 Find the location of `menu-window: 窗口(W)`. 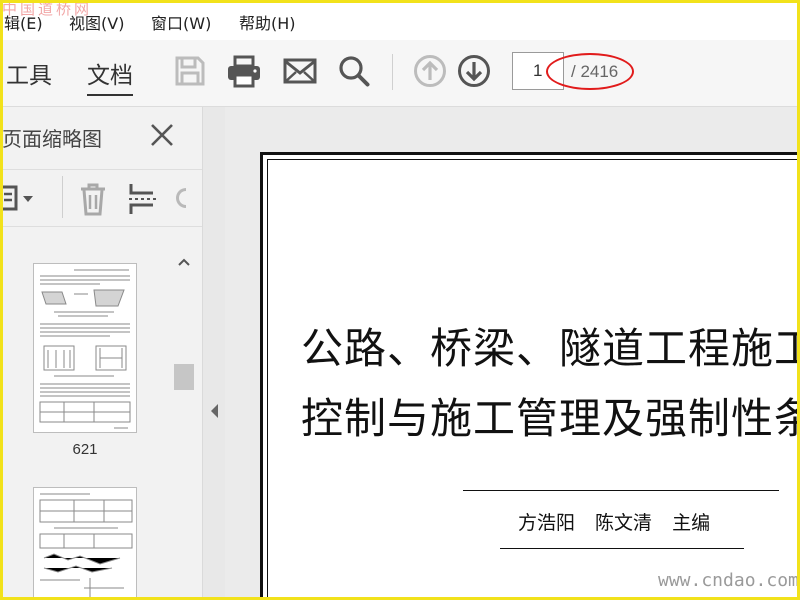

menu-window: 窗口(W) is located at coordinates (181, 22).